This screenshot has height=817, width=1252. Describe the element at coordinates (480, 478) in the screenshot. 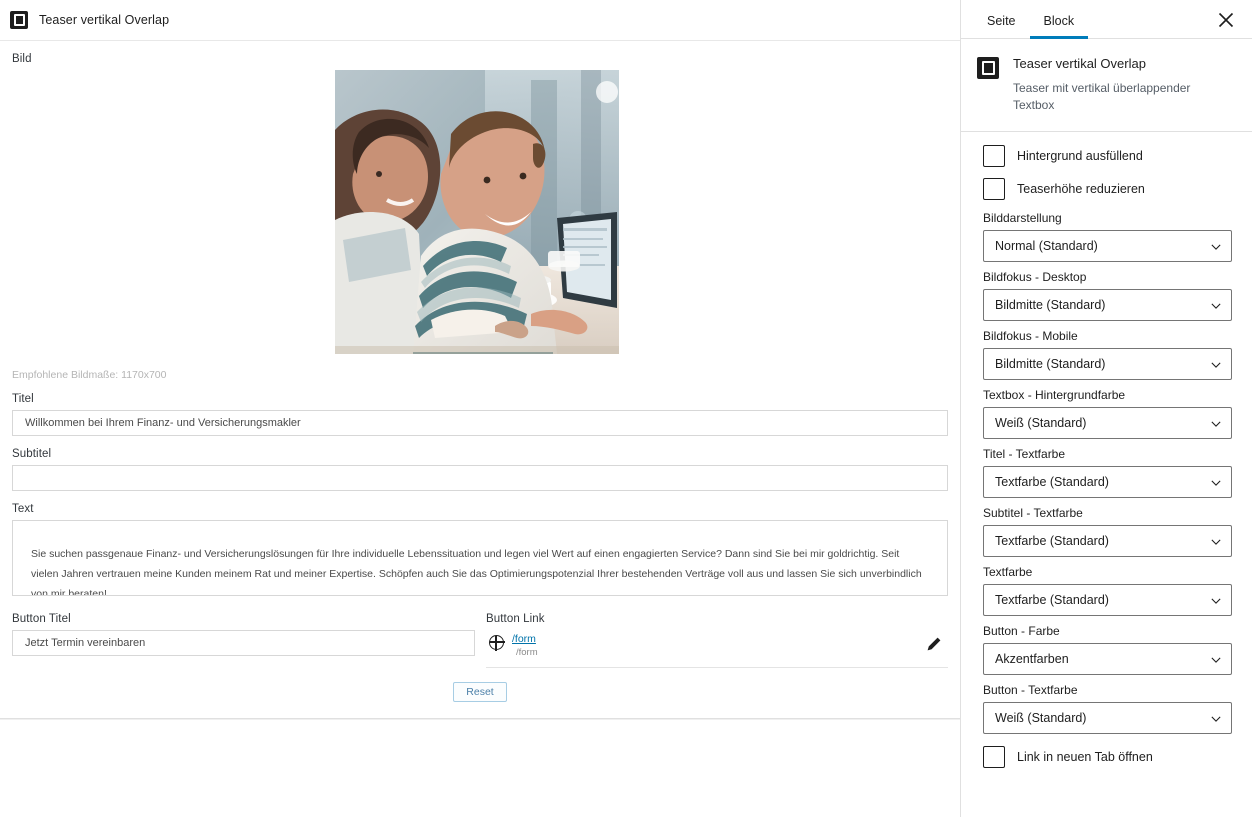

I see `subtitle-input` at that location.